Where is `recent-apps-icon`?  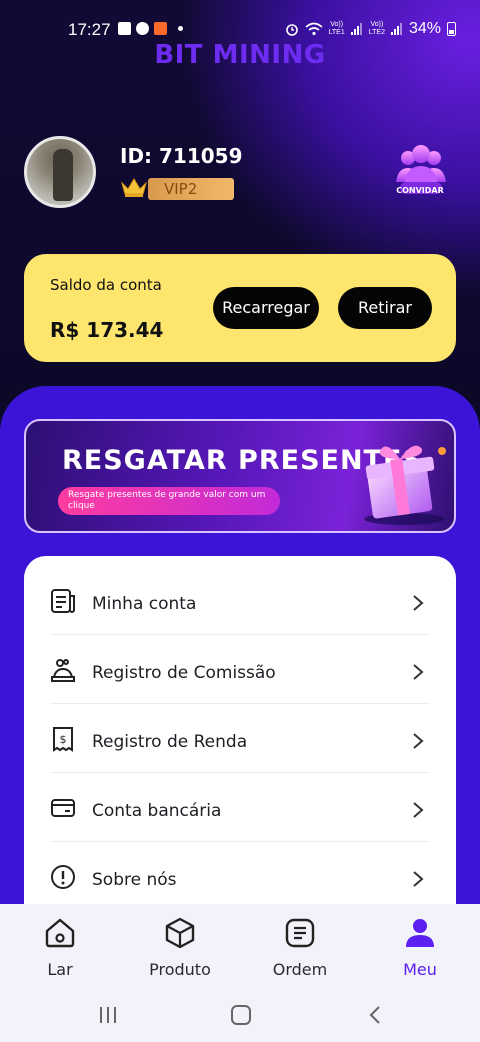
recent-apps-icon is located at coordinates (108, 1015).